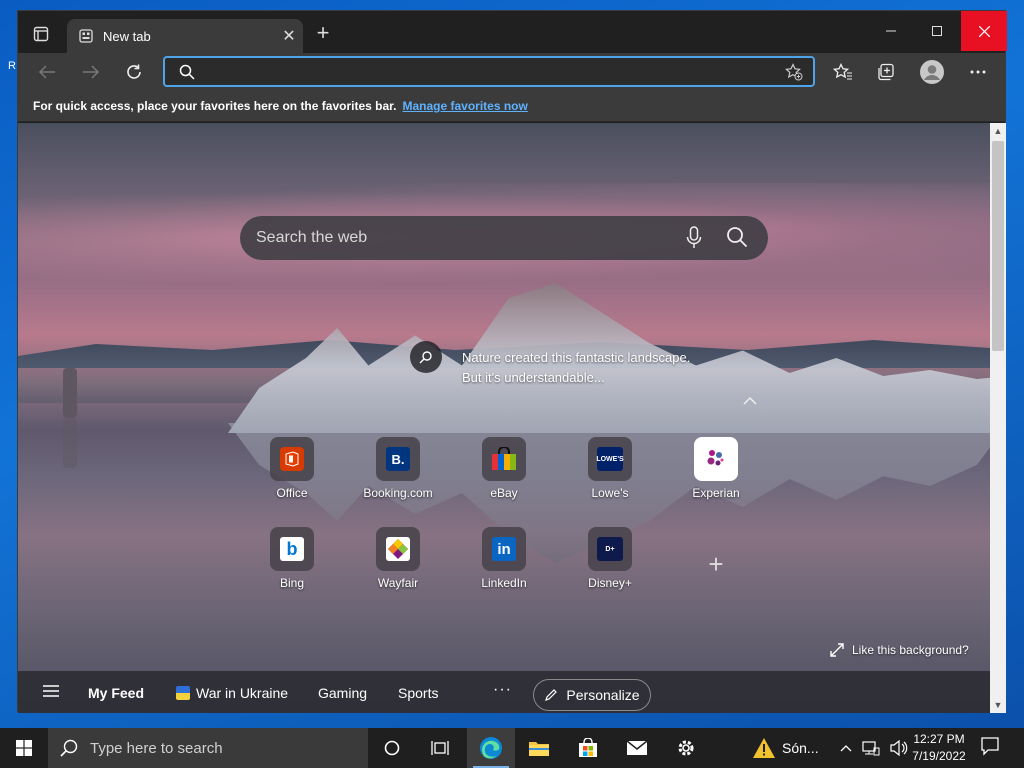 This screenshot has width=1024, height=768. Describe the element at coordinates (51, 691) in the screenshot. I see `hamburger-menu-icon` at that location.